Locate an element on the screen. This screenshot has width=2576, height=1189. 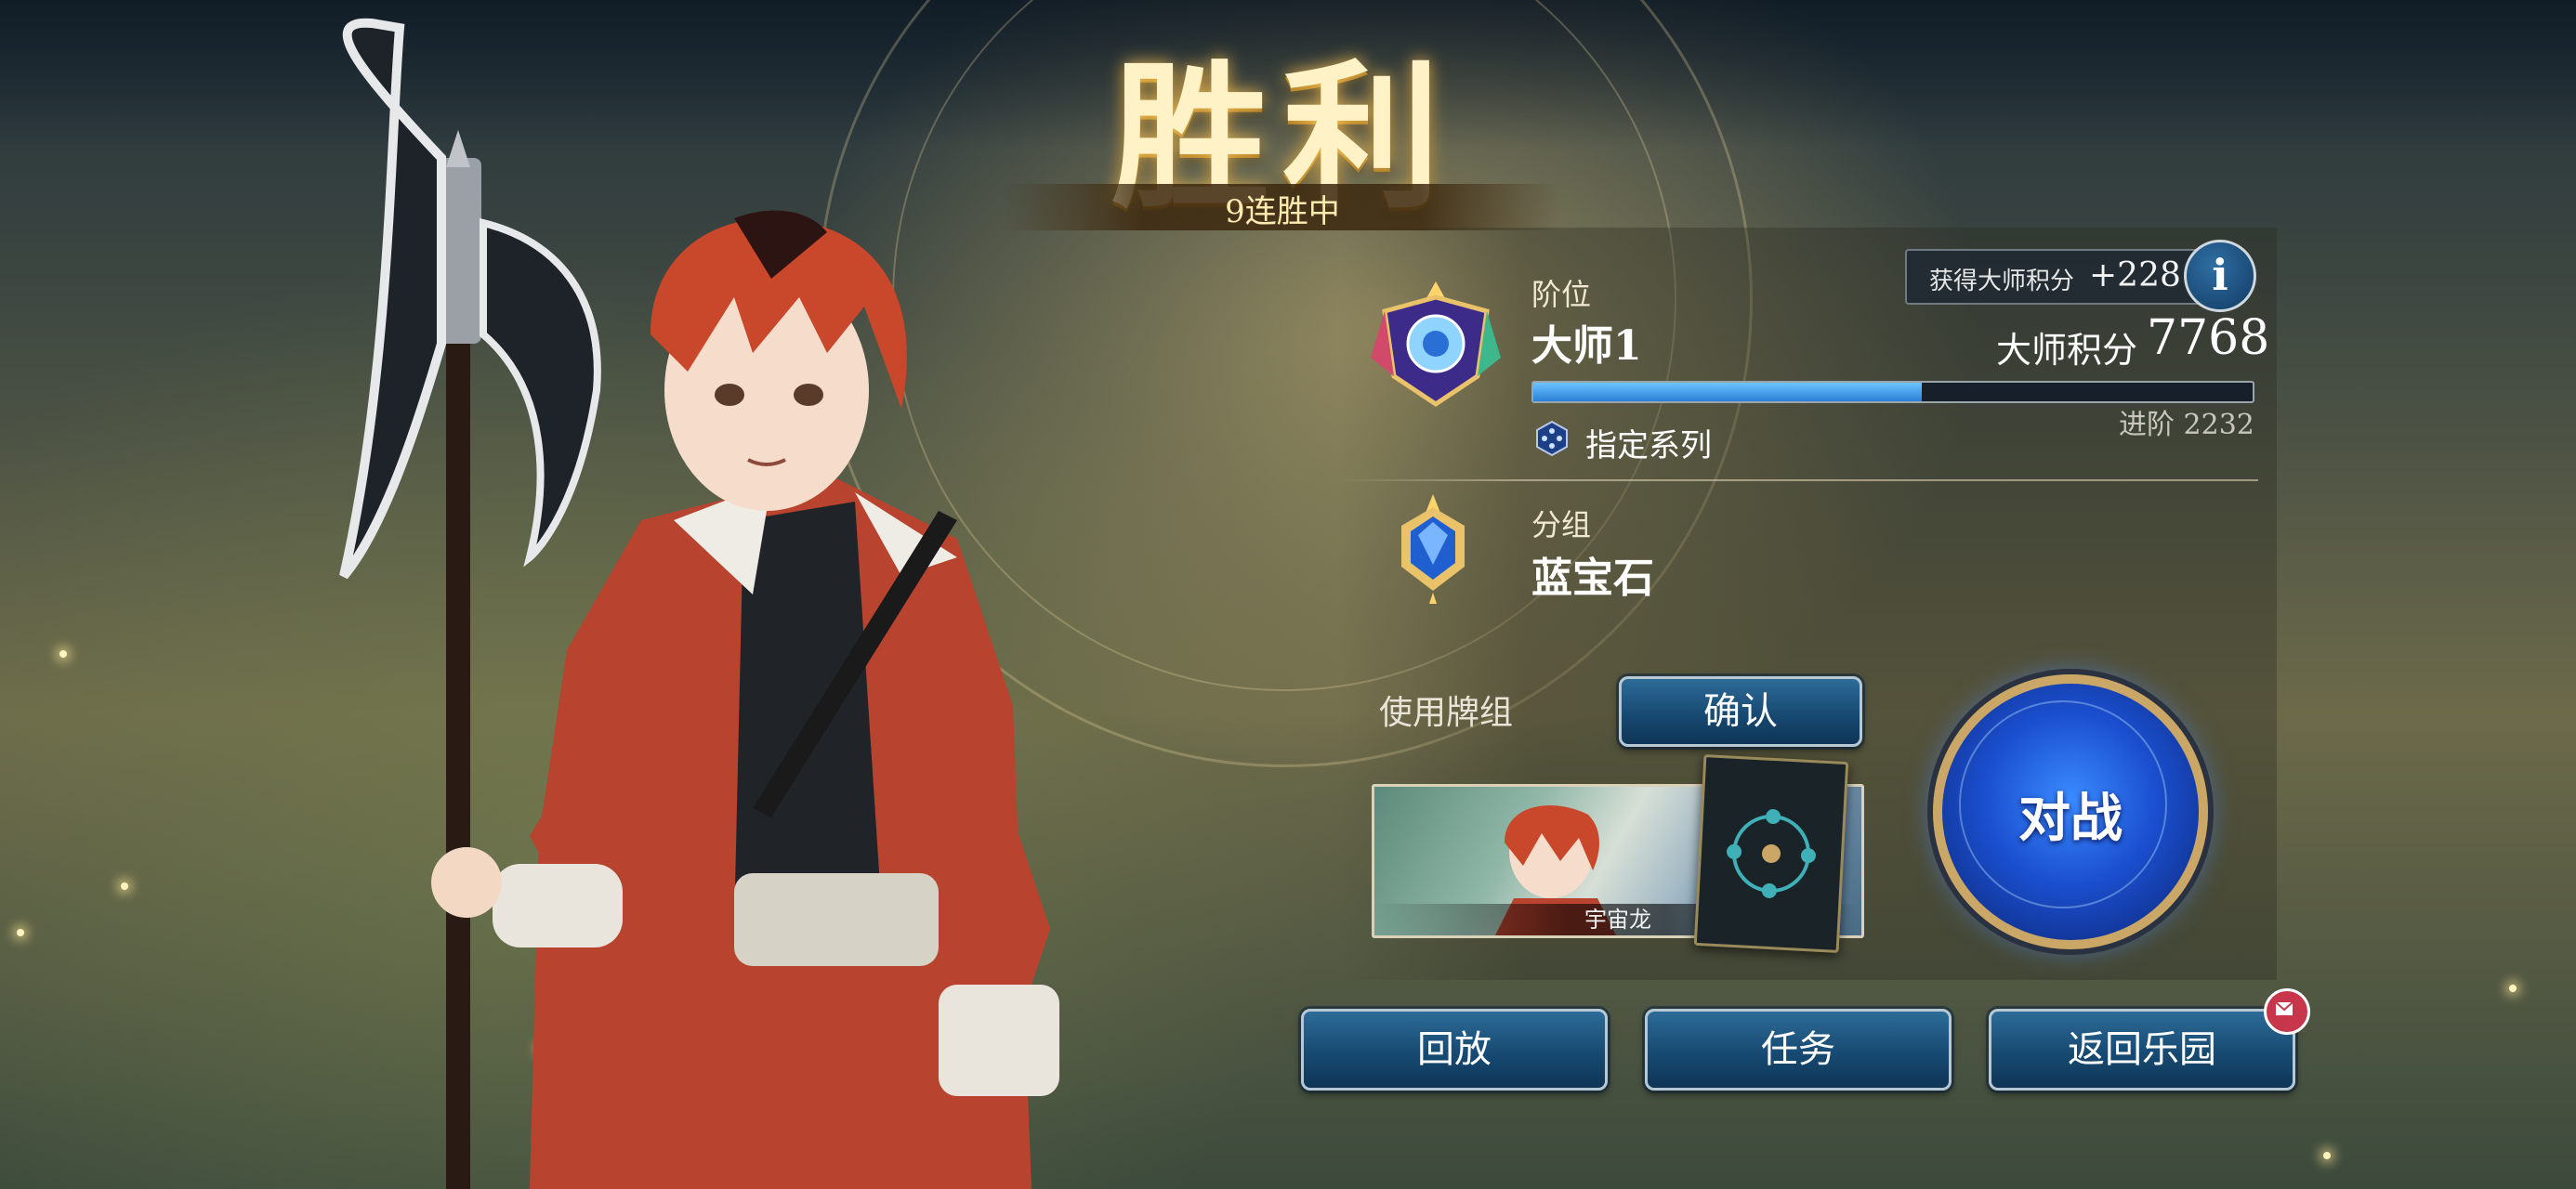
mail-notification-badge is located at coordinates (2287, 1012).